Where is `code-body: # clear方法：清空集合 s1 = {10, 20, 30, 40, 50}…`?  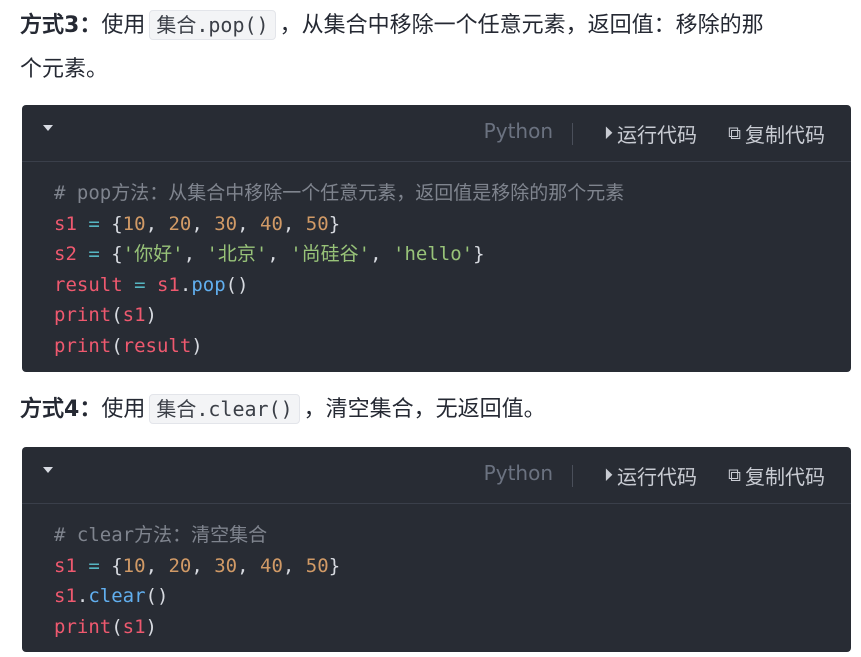 code-body: # clear方法：清空集合 s1 = {10, 20, 30, 40, 50}… is located at coordinates (197, 581).